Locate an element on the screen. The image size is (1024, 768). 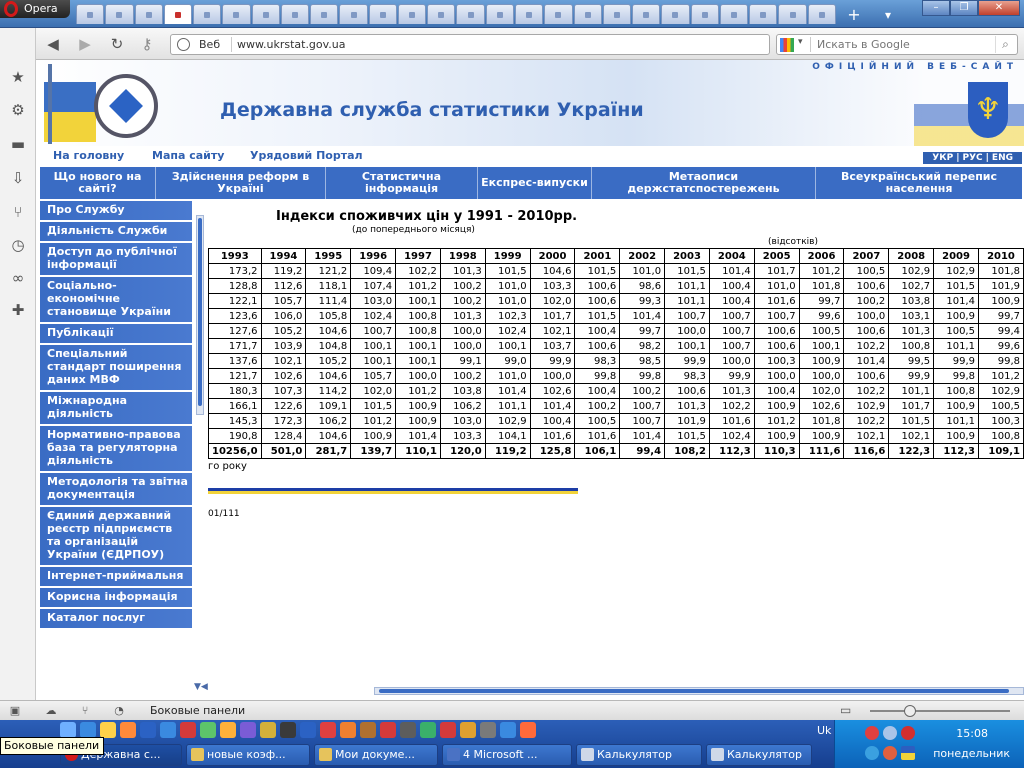
lang-eng-link: ENG is located at coordinates (1002, 158).